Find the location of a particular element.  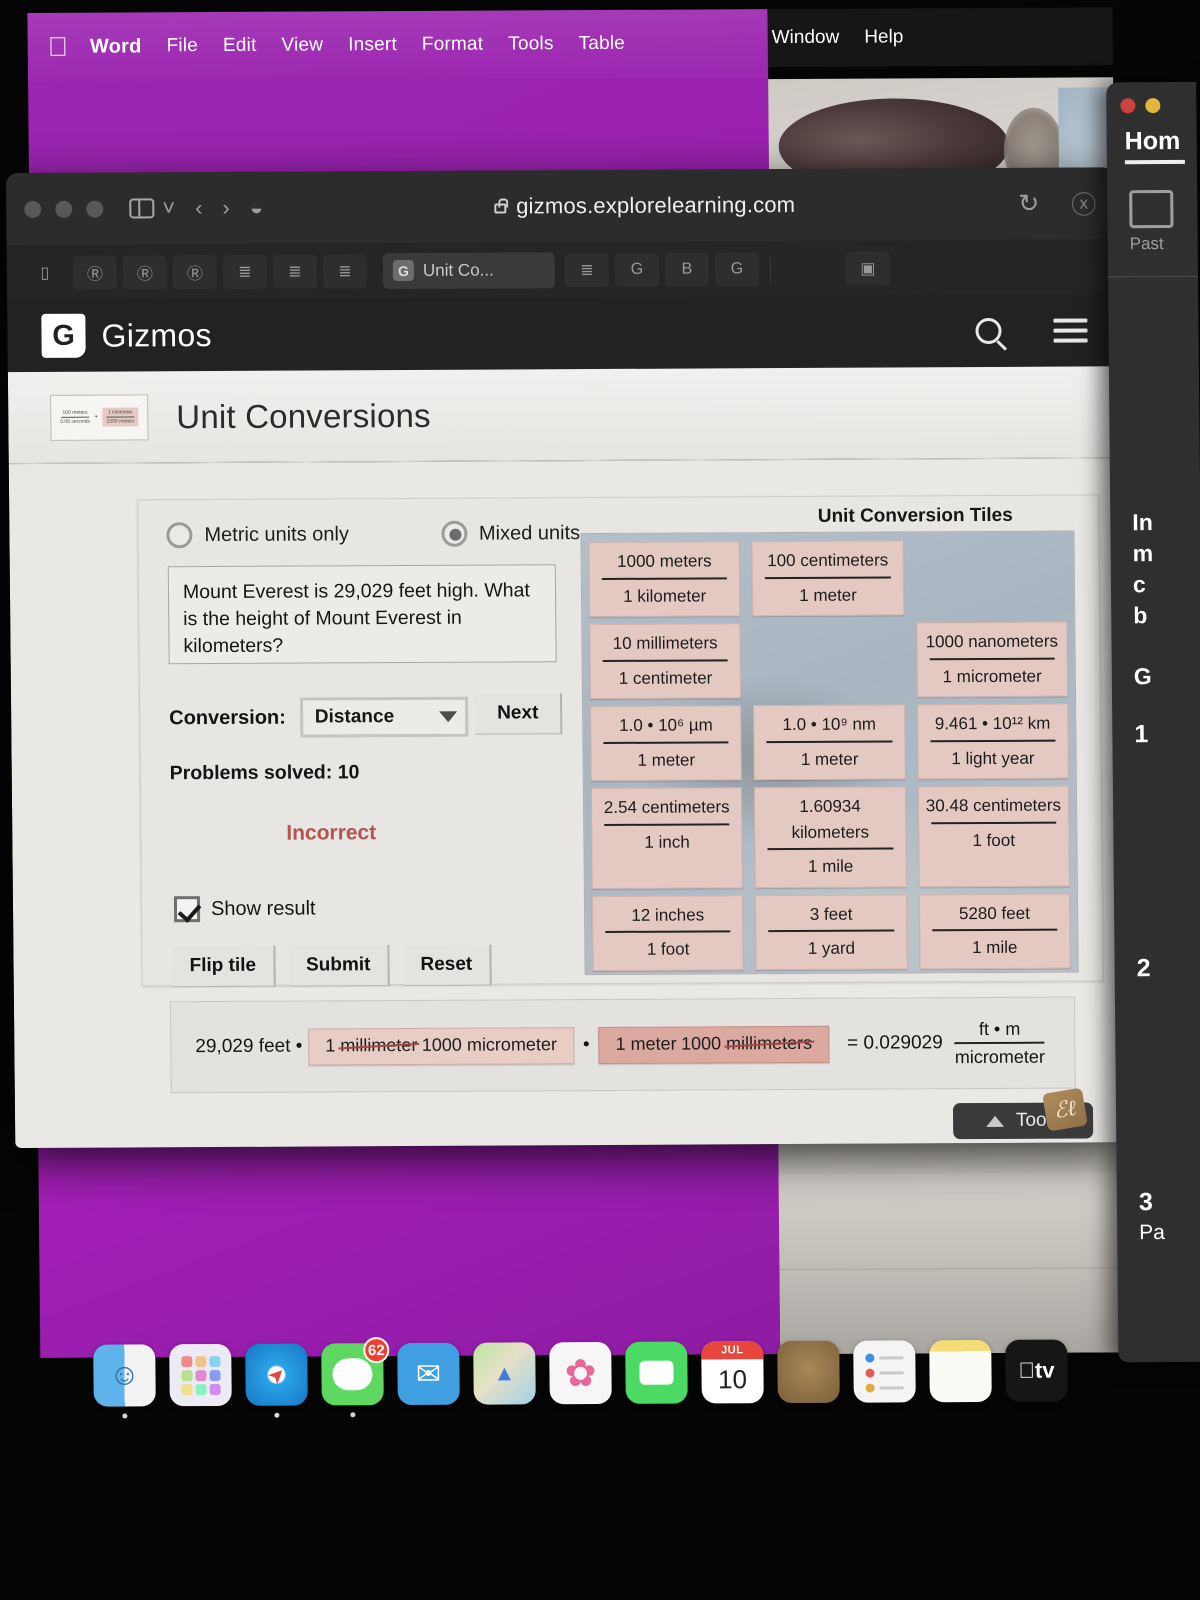

chevron-down-icon is located at coordinates (447, 717).